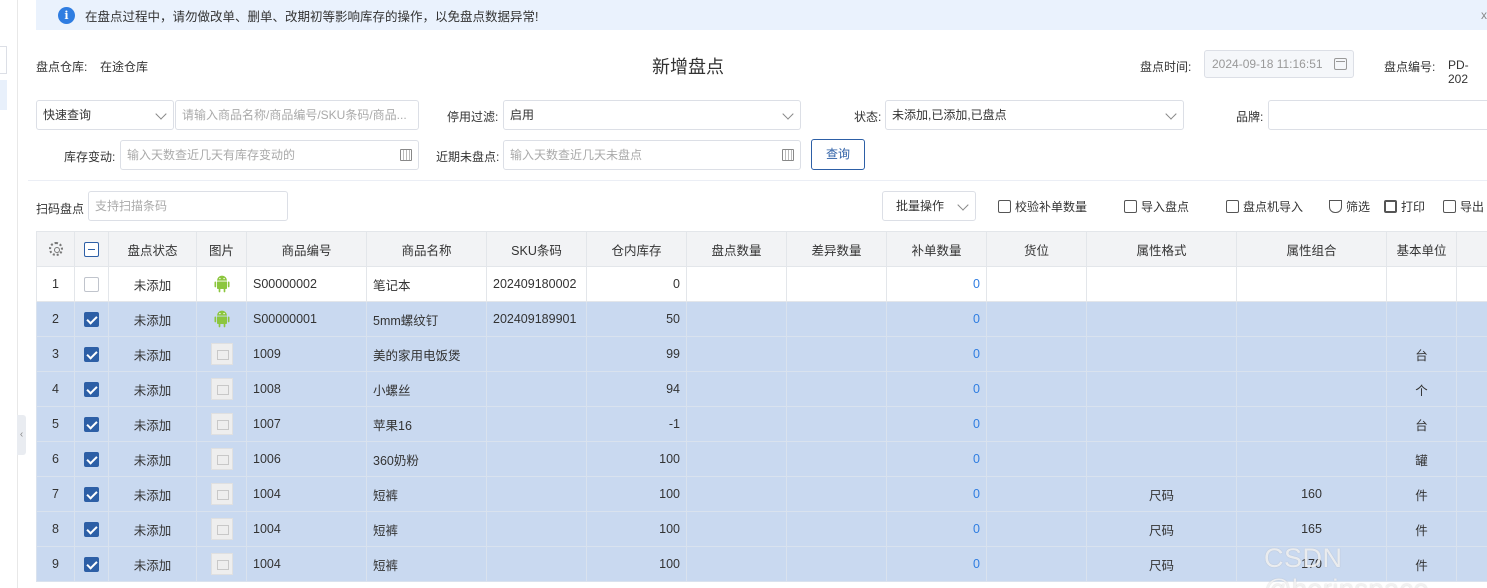 The height and width of the screenshot is (588, 1487). What do you see at coordinates (306, 319) in the screenshot?
I see `product-code: S00000001` at bounding box center [306, 319].